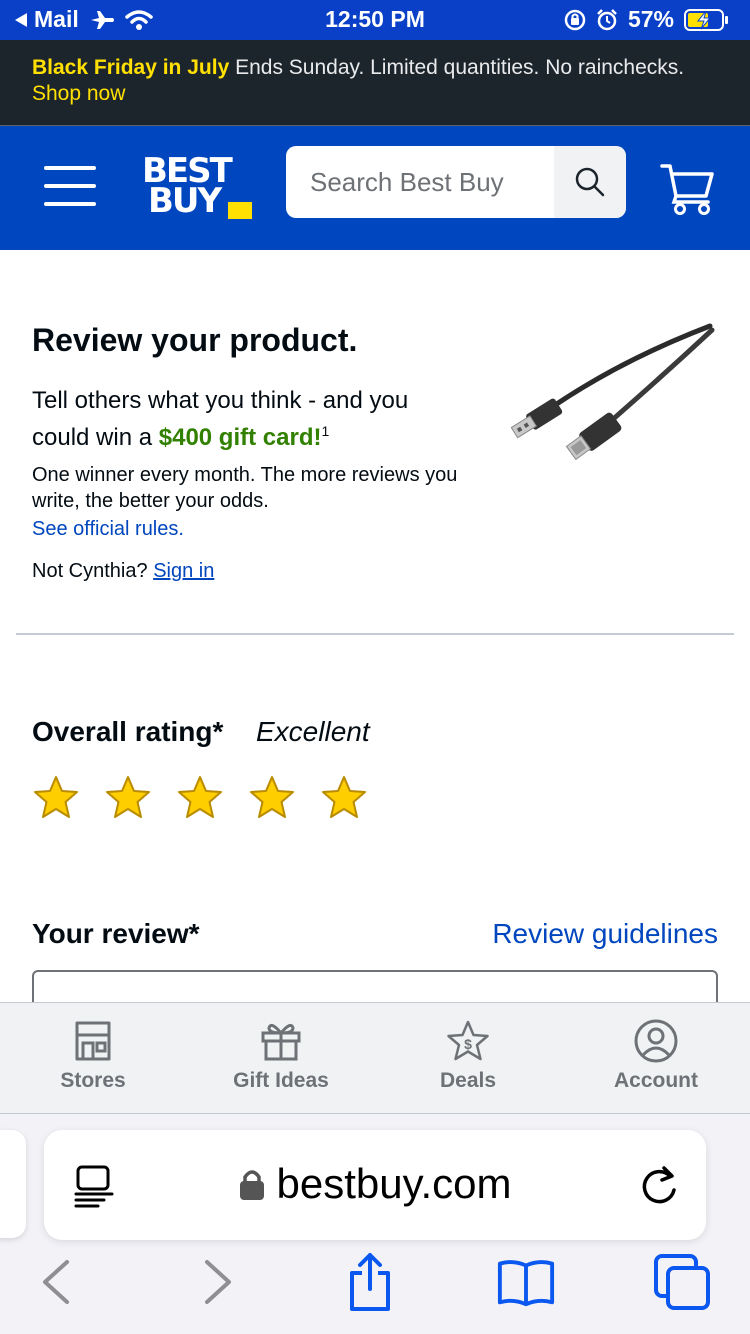 This screenshot has width=750, height=1334. Describe the element at coordinates (240, 210) in the screenshot. I see `logo-tag-icon` at that location.